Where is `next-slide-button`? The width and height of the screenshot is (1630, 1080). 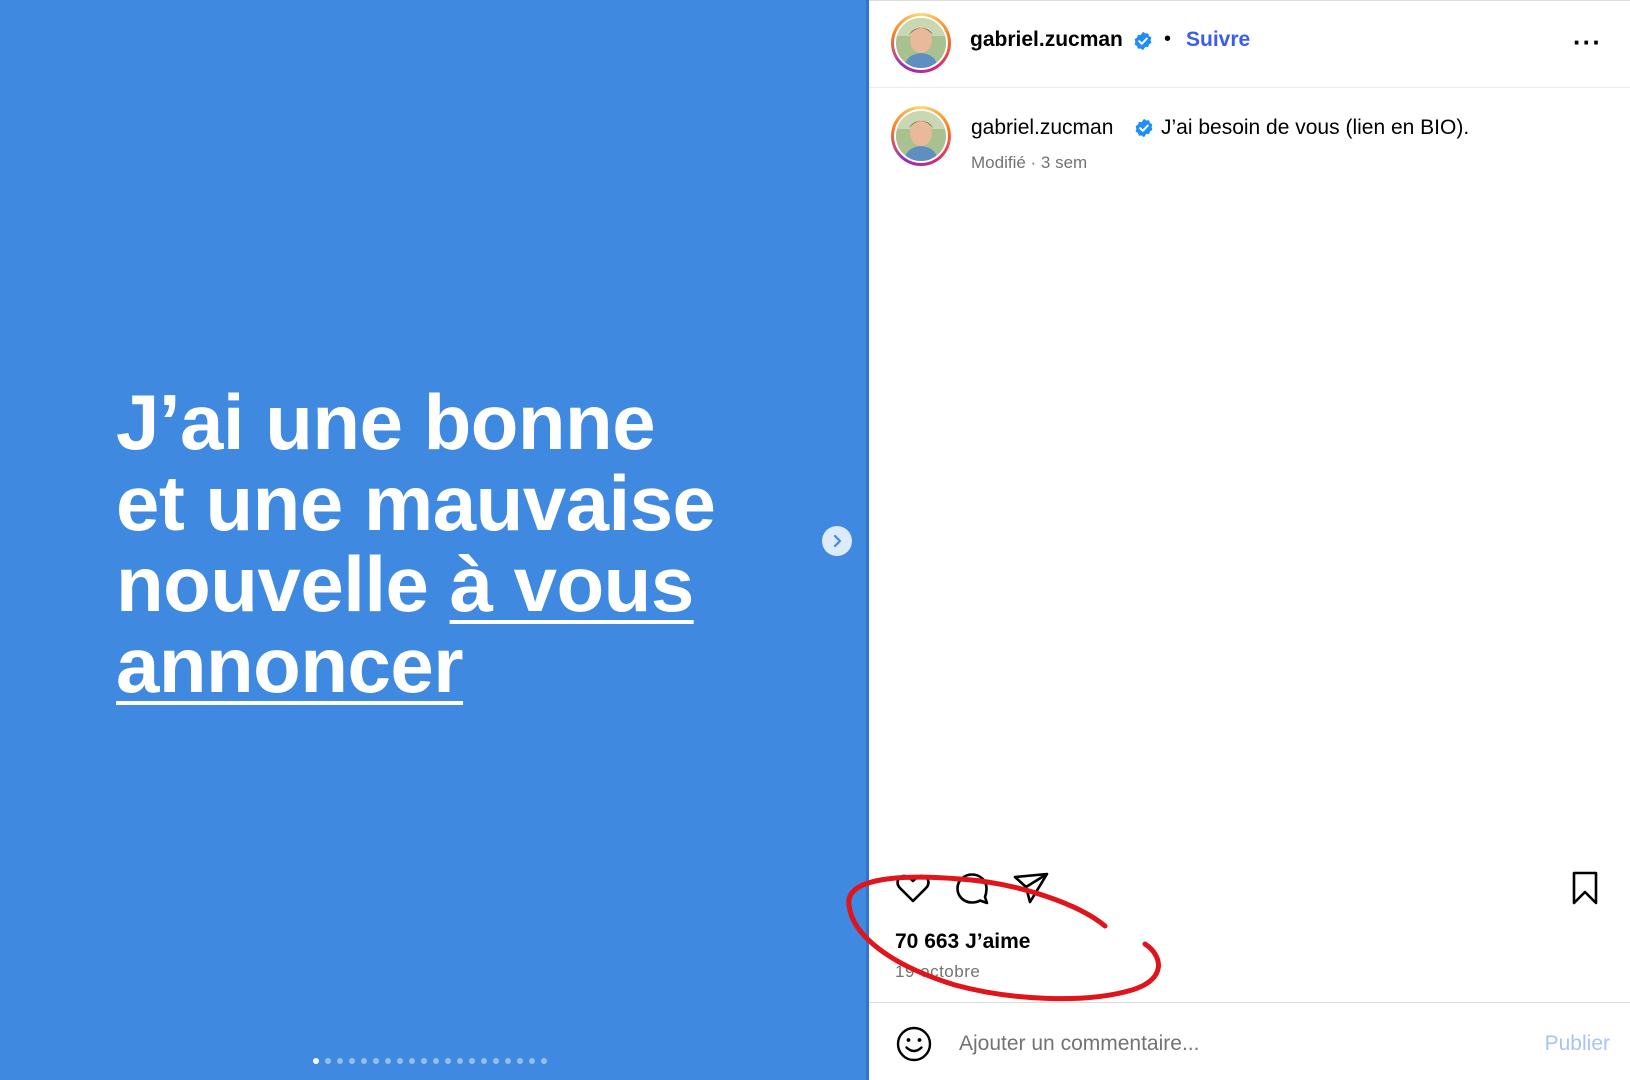 next-slide-button is located at coordinates (837, 541).